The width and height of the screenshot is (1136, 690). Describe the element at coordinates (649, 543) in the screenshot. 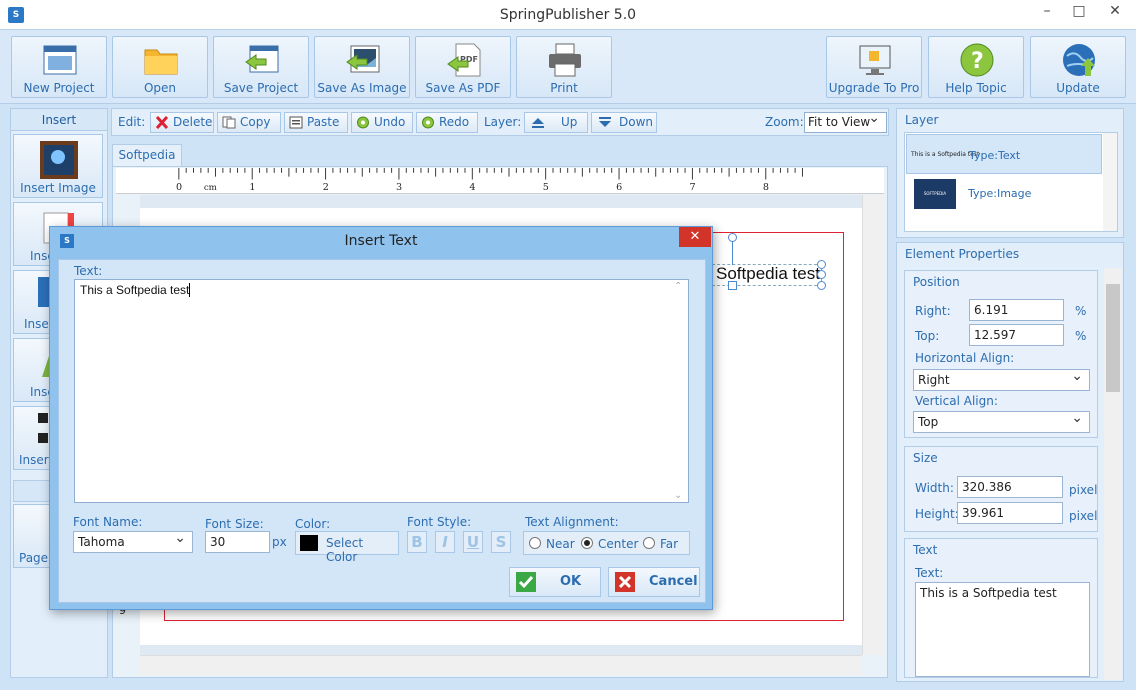

I see `align-far-radio` at that location.